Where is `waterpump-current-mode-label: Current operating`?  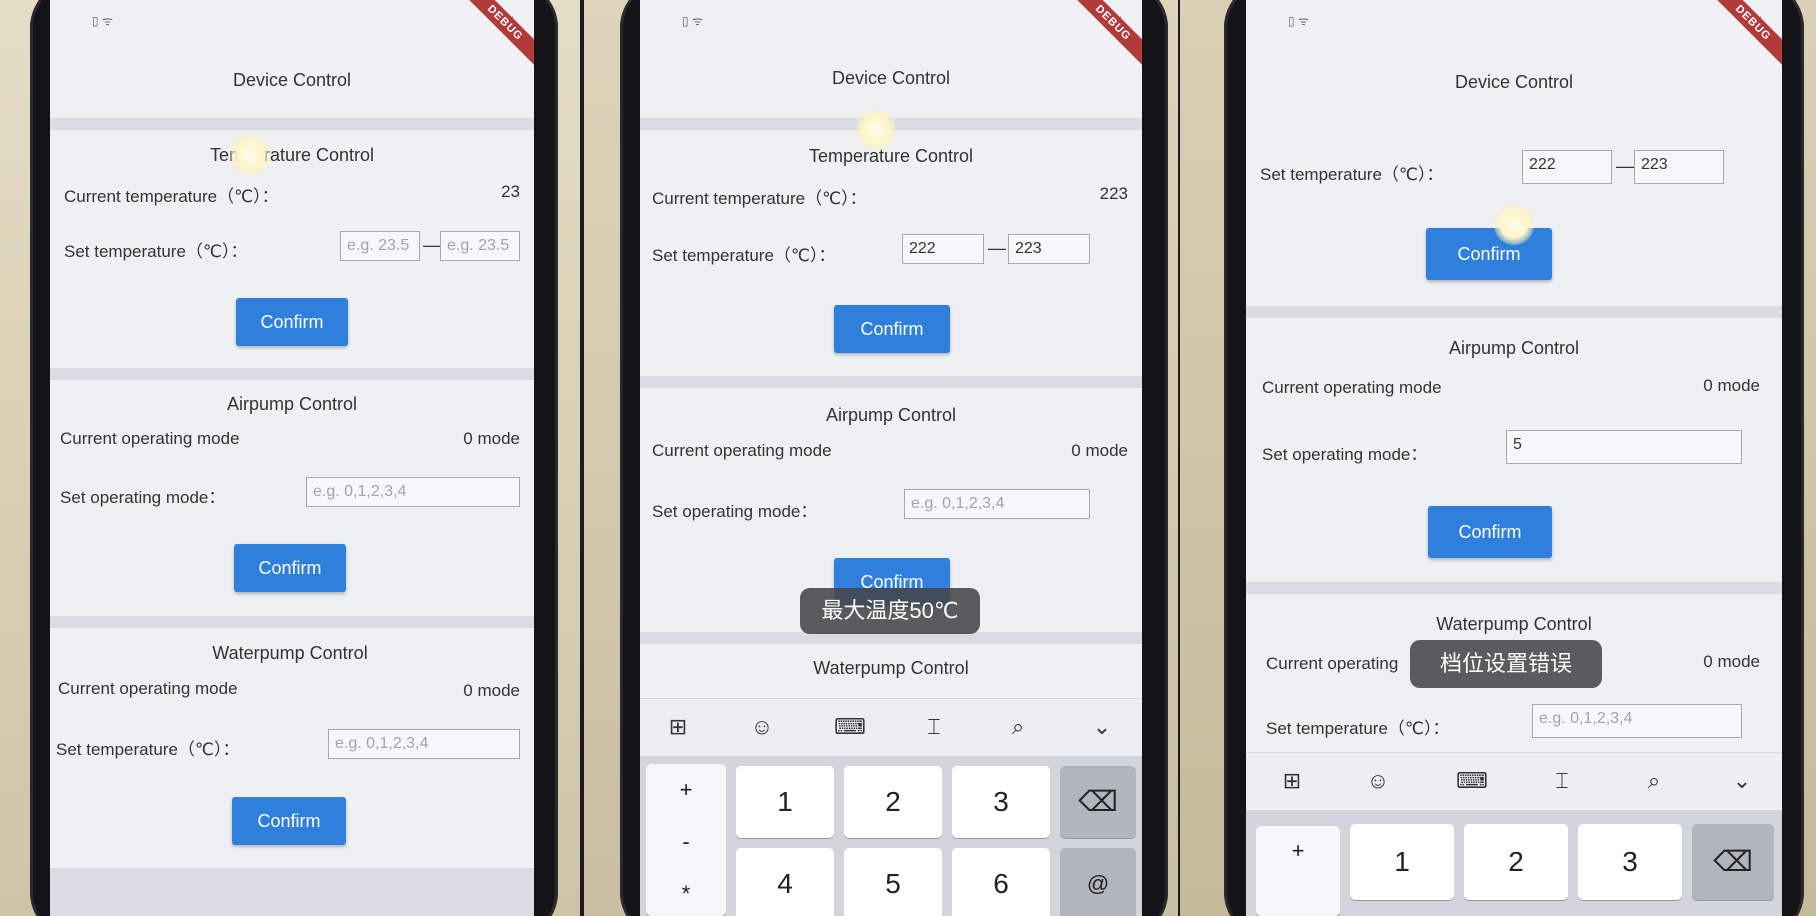 waterpump-current-mode-label: Current operating is located at coordinates (1332, 663).